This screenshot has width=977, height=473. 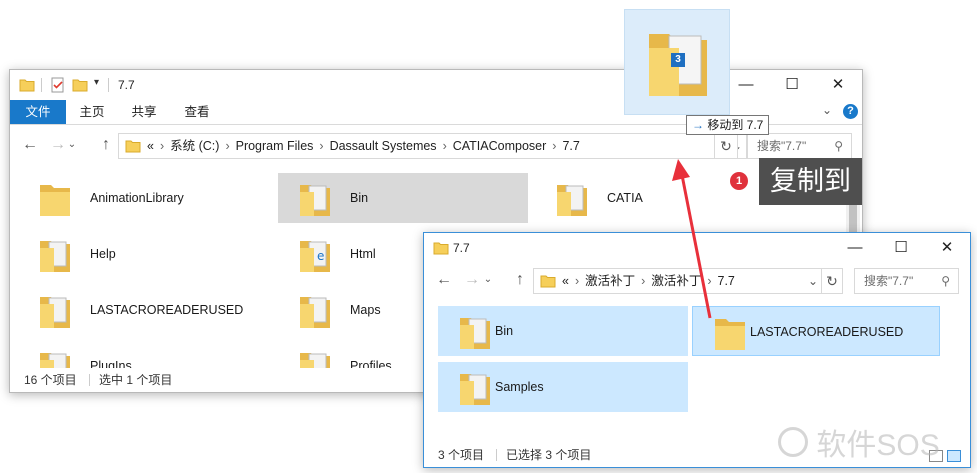 What do you see at coordinates (461, 455) in the screenshot?
I see `item-count: 3 个项目` at bounding box center [461, 455].